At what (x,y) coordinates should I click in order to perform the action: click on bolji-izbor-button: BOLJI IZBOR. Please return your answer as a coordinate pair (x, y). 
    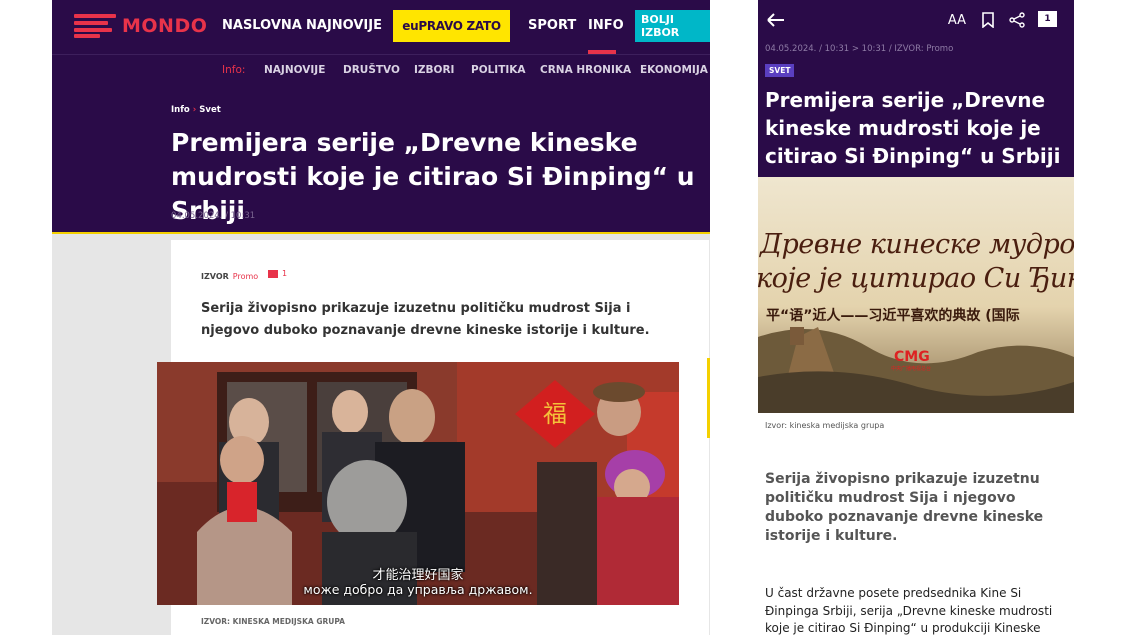
    Looking at the image, I should click on (672, 26).